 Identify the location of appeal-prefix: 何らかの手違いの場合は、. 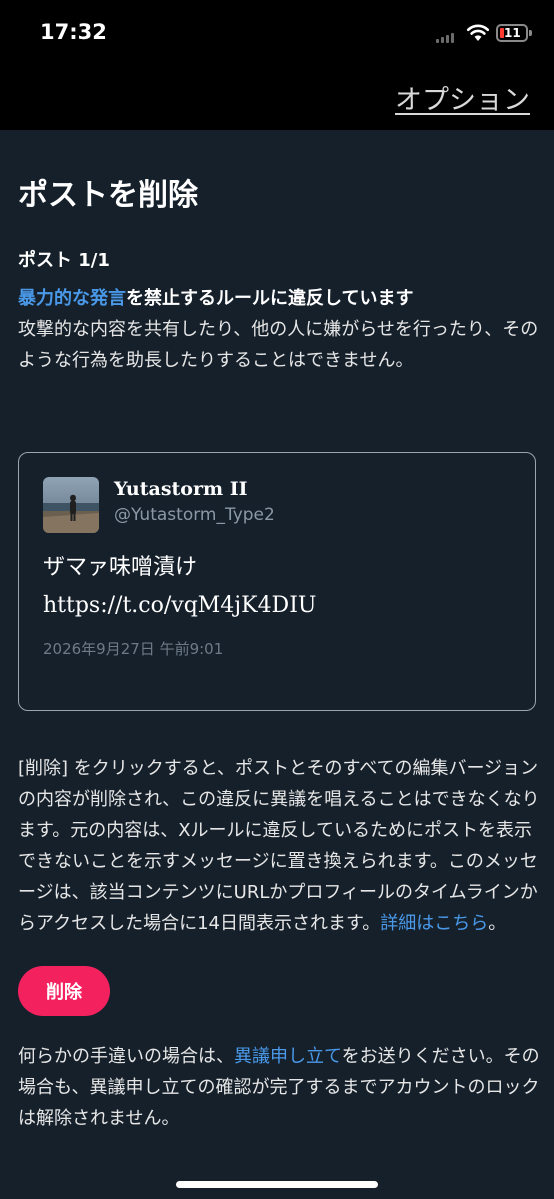
(126, 1056).